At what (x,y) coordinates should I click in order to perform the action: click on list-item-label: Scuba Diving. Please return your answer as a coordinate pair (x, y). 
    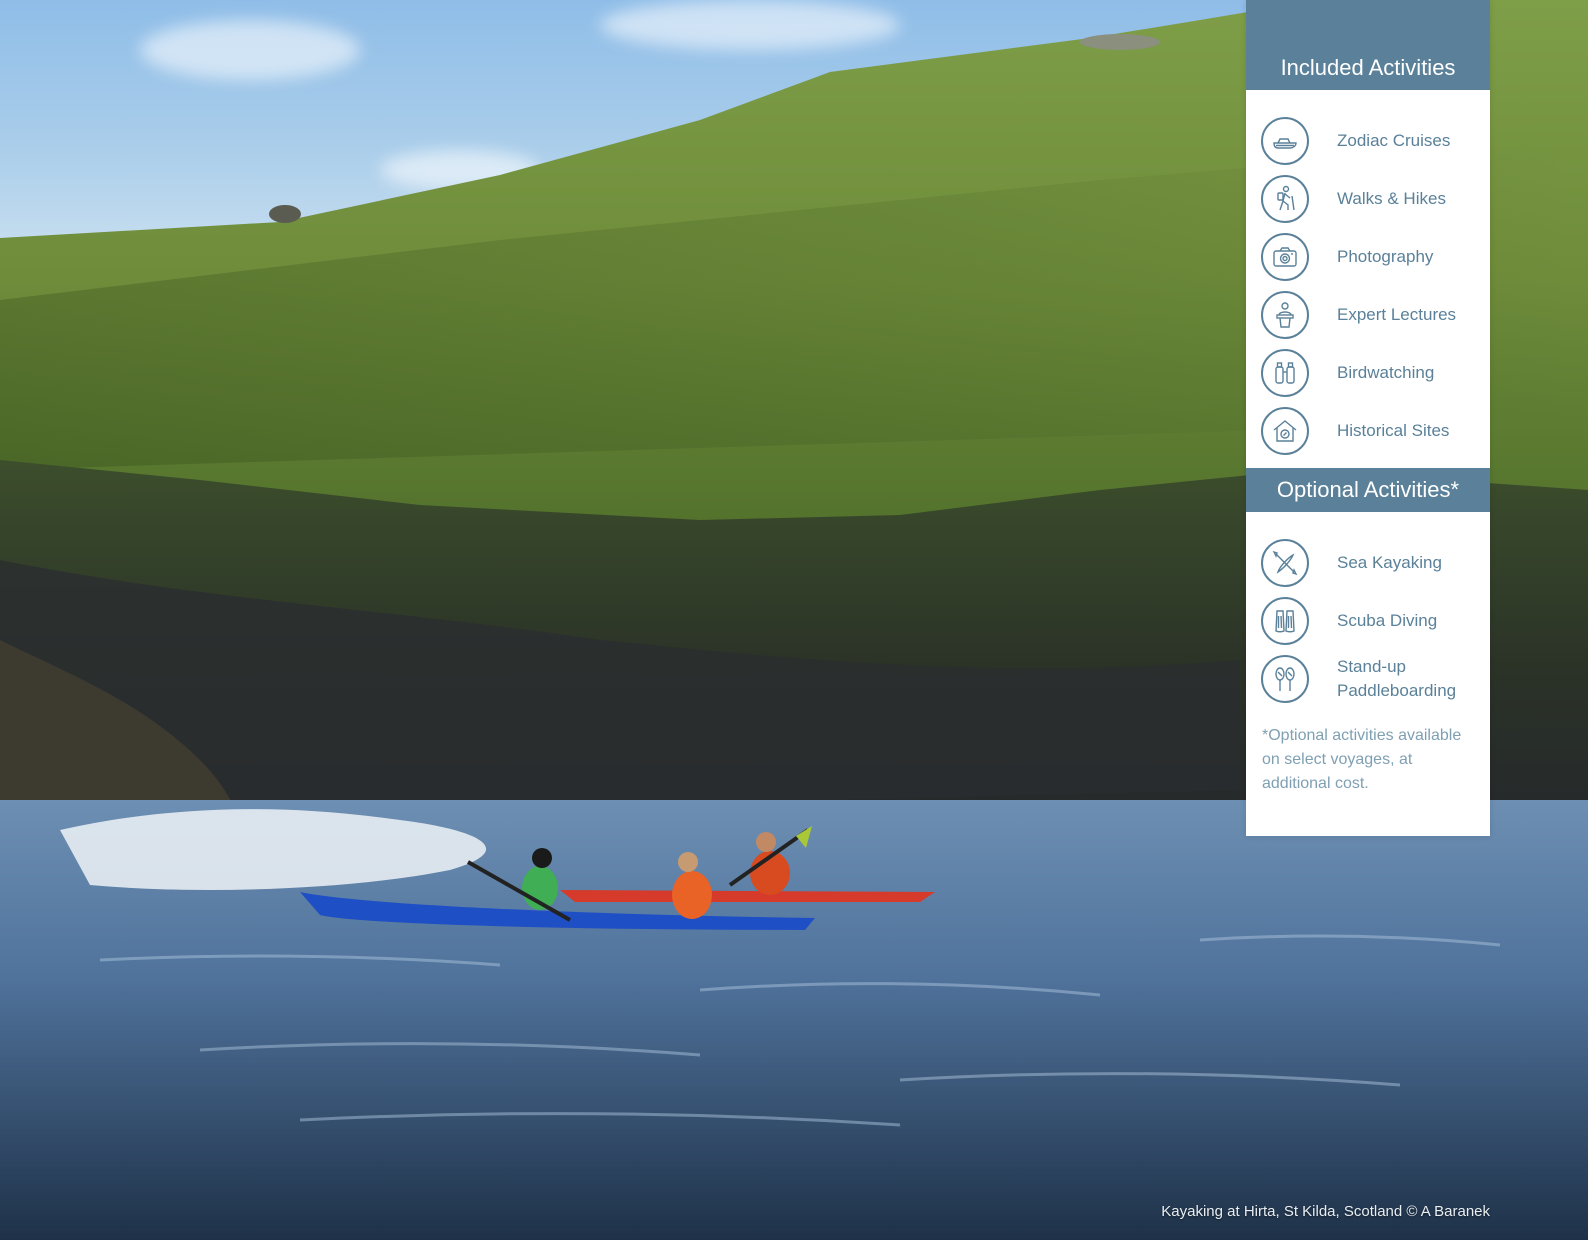
    Looking at the image, I should click on (1387, 620).